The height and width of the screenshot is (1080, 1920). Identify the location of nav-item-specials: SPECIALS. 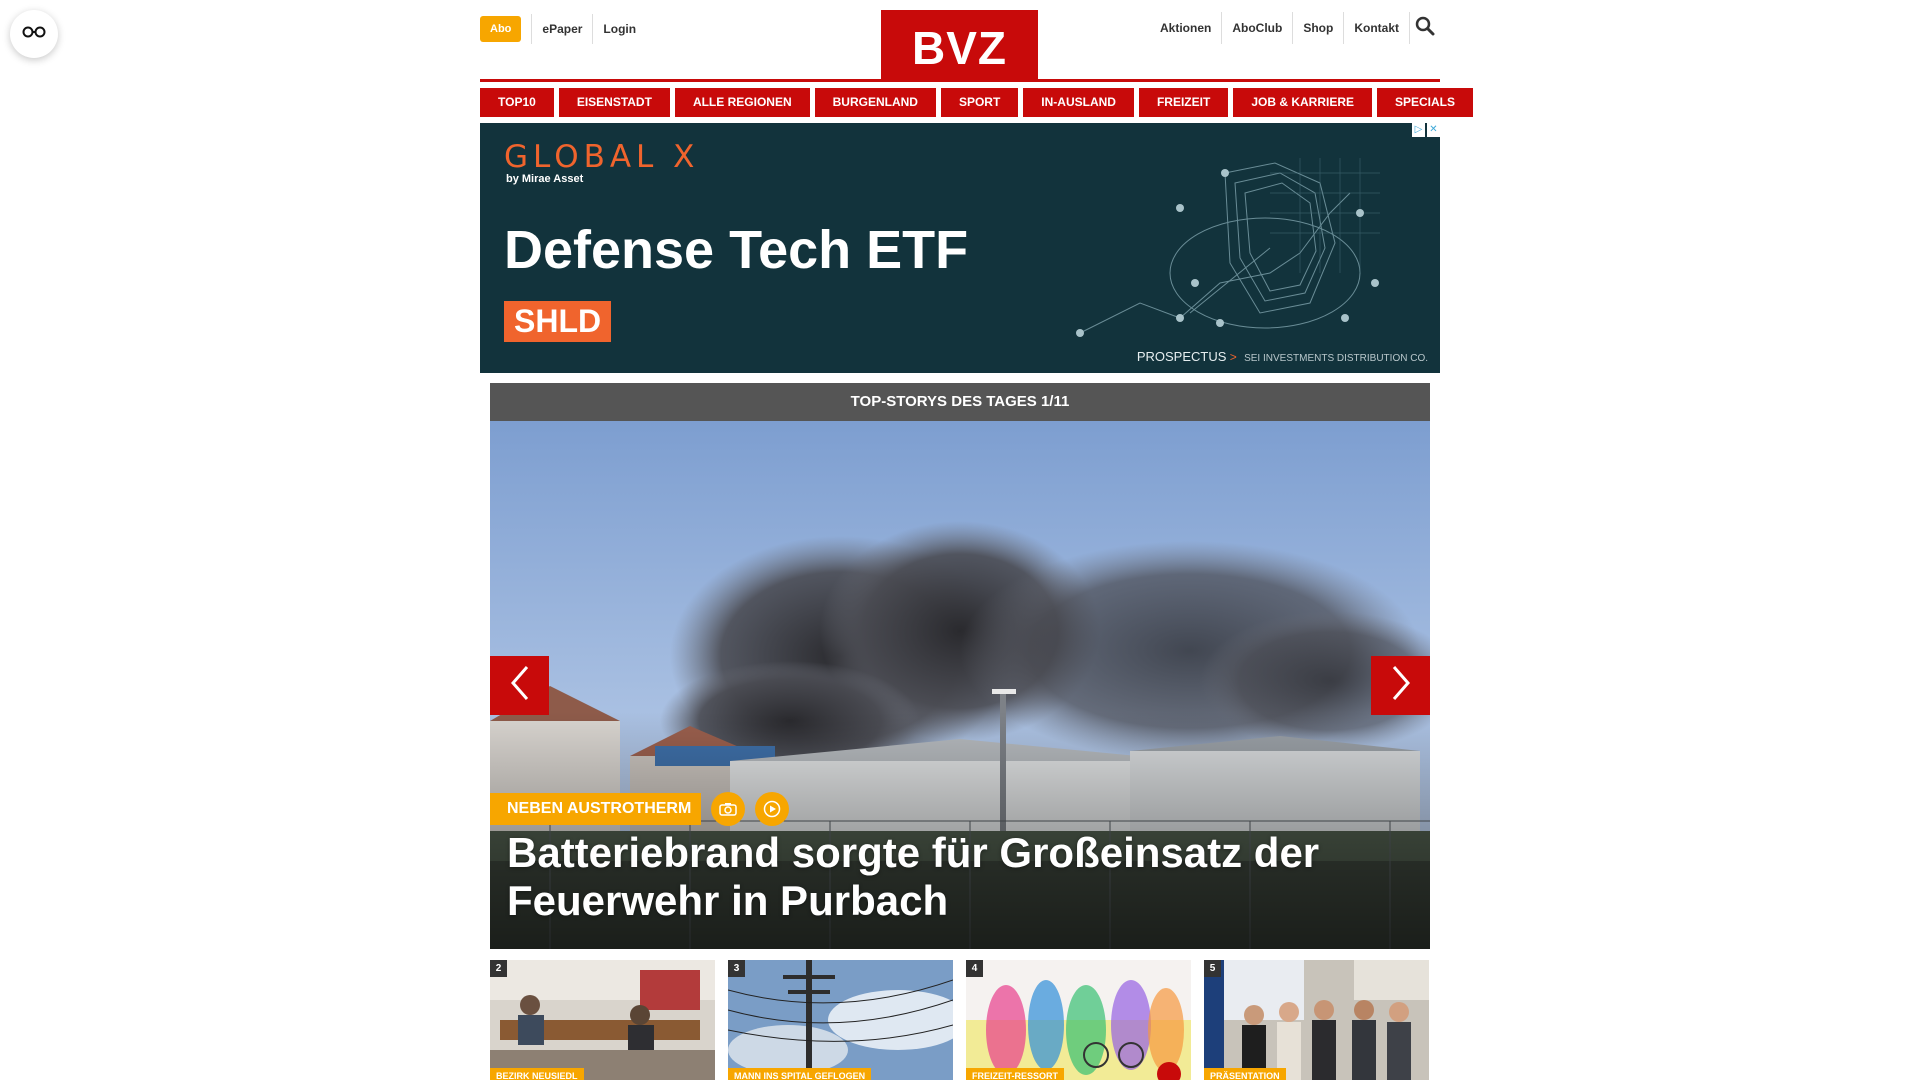
(1425, 102).